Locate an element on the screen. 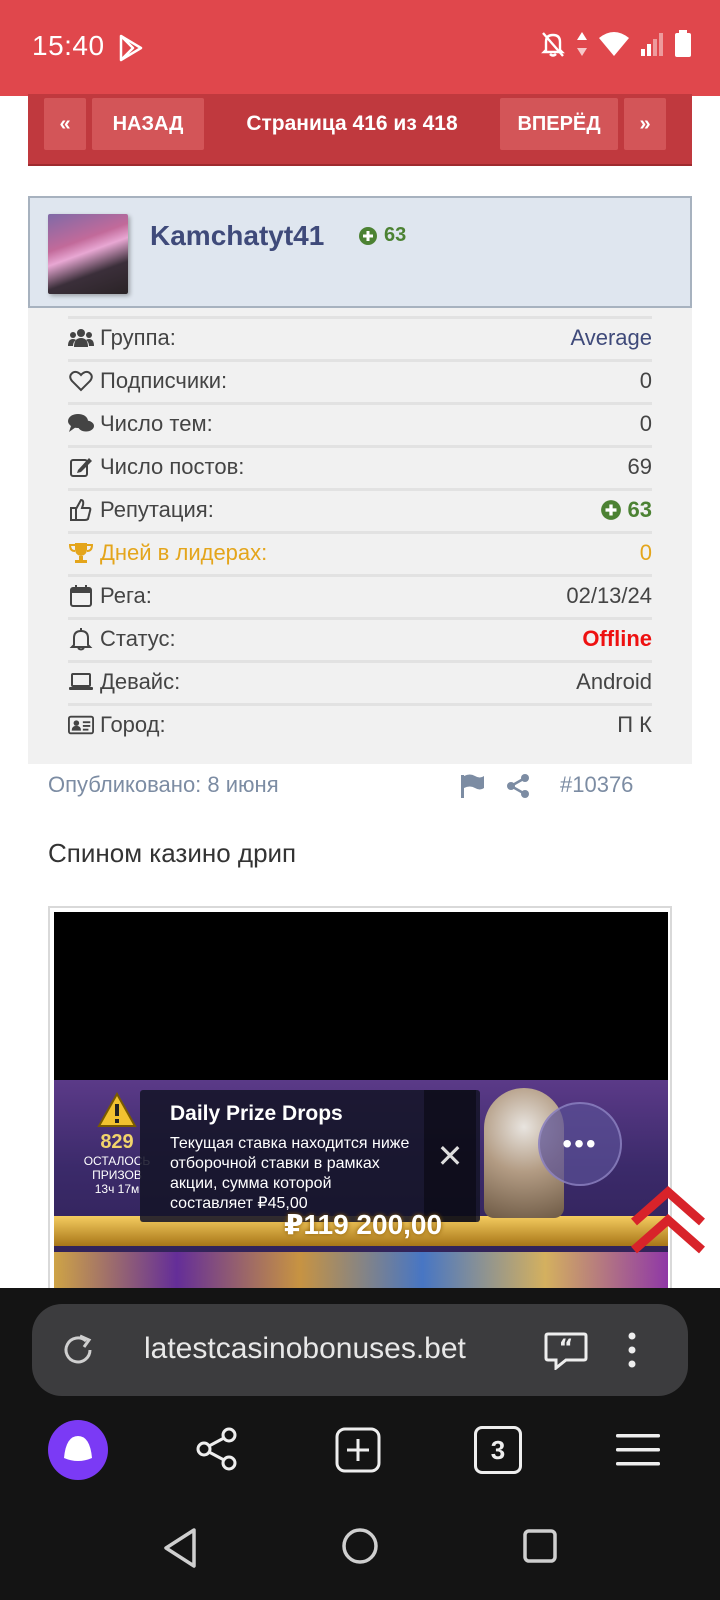 The width and height of the screenshot is (720, 1600). trophy-icon is located at coordinates (81, 553).